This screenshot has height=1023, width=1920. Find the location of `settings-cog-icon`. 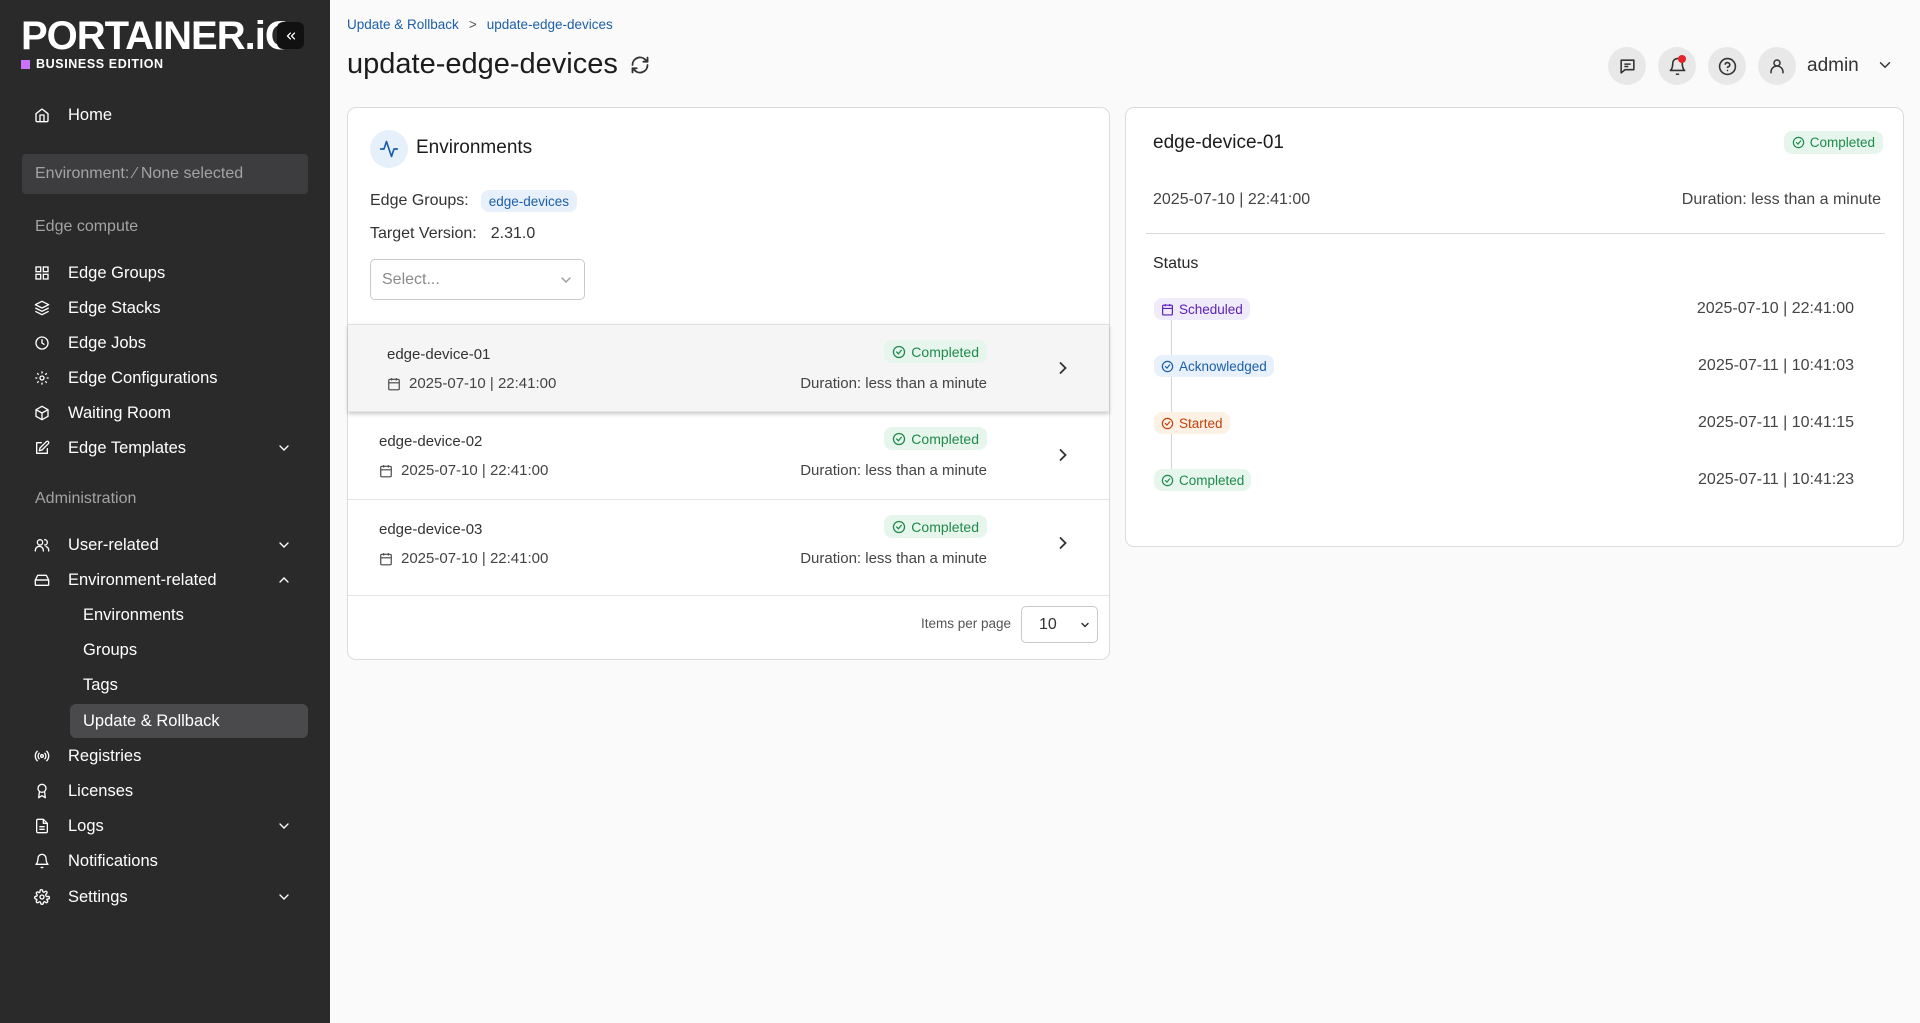

settings-cog-icon is located at coordinates (42, 378).